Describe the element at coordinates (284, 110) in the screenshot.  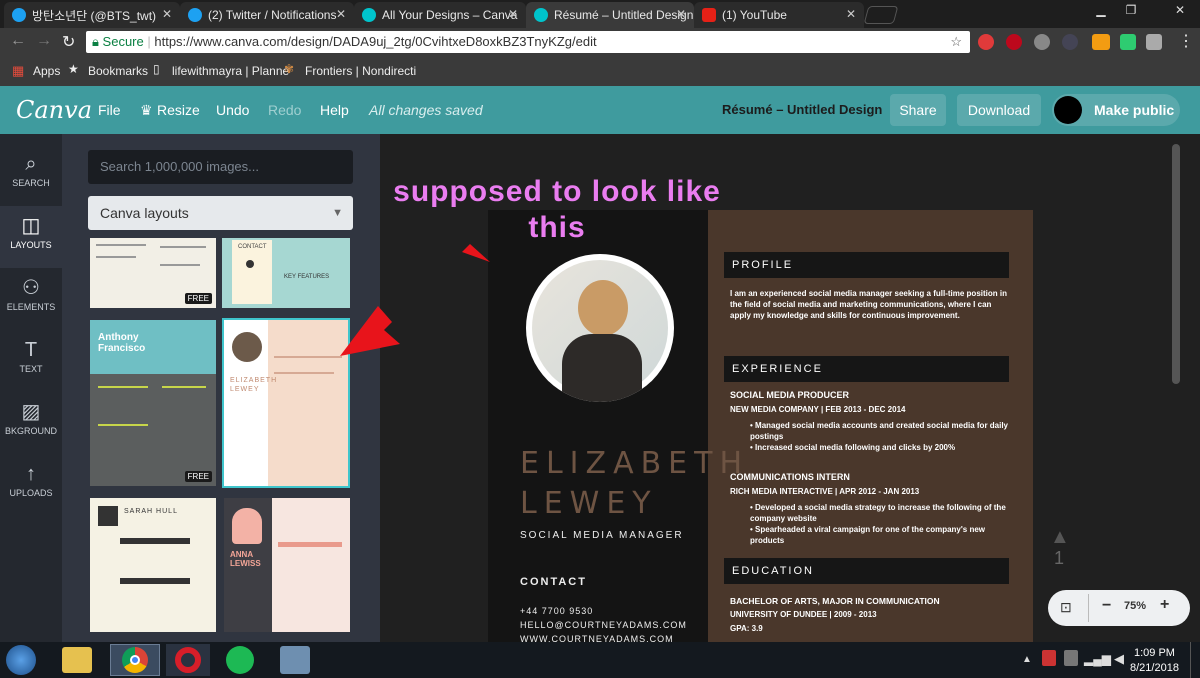
I see `redo-button: Redo` at that location.